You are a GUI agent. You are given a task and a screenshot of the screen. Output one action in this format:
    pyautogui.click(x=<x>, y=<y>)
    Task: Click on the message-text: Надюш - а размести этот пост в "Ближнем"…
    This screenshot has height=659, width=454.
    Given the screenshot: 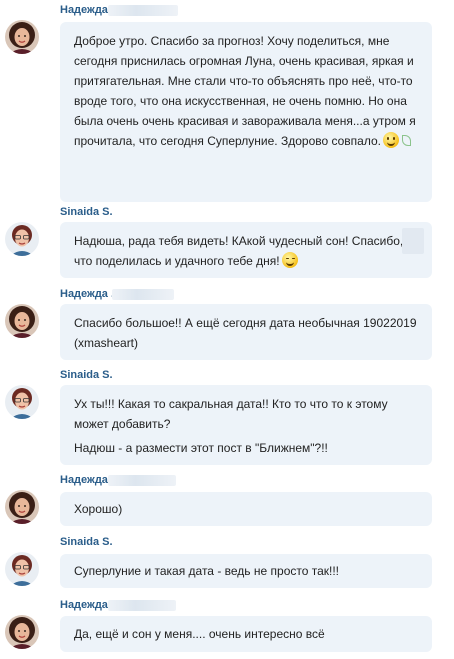 What is the action you would take?
    pyautogui.click(x=201, y=448)
    